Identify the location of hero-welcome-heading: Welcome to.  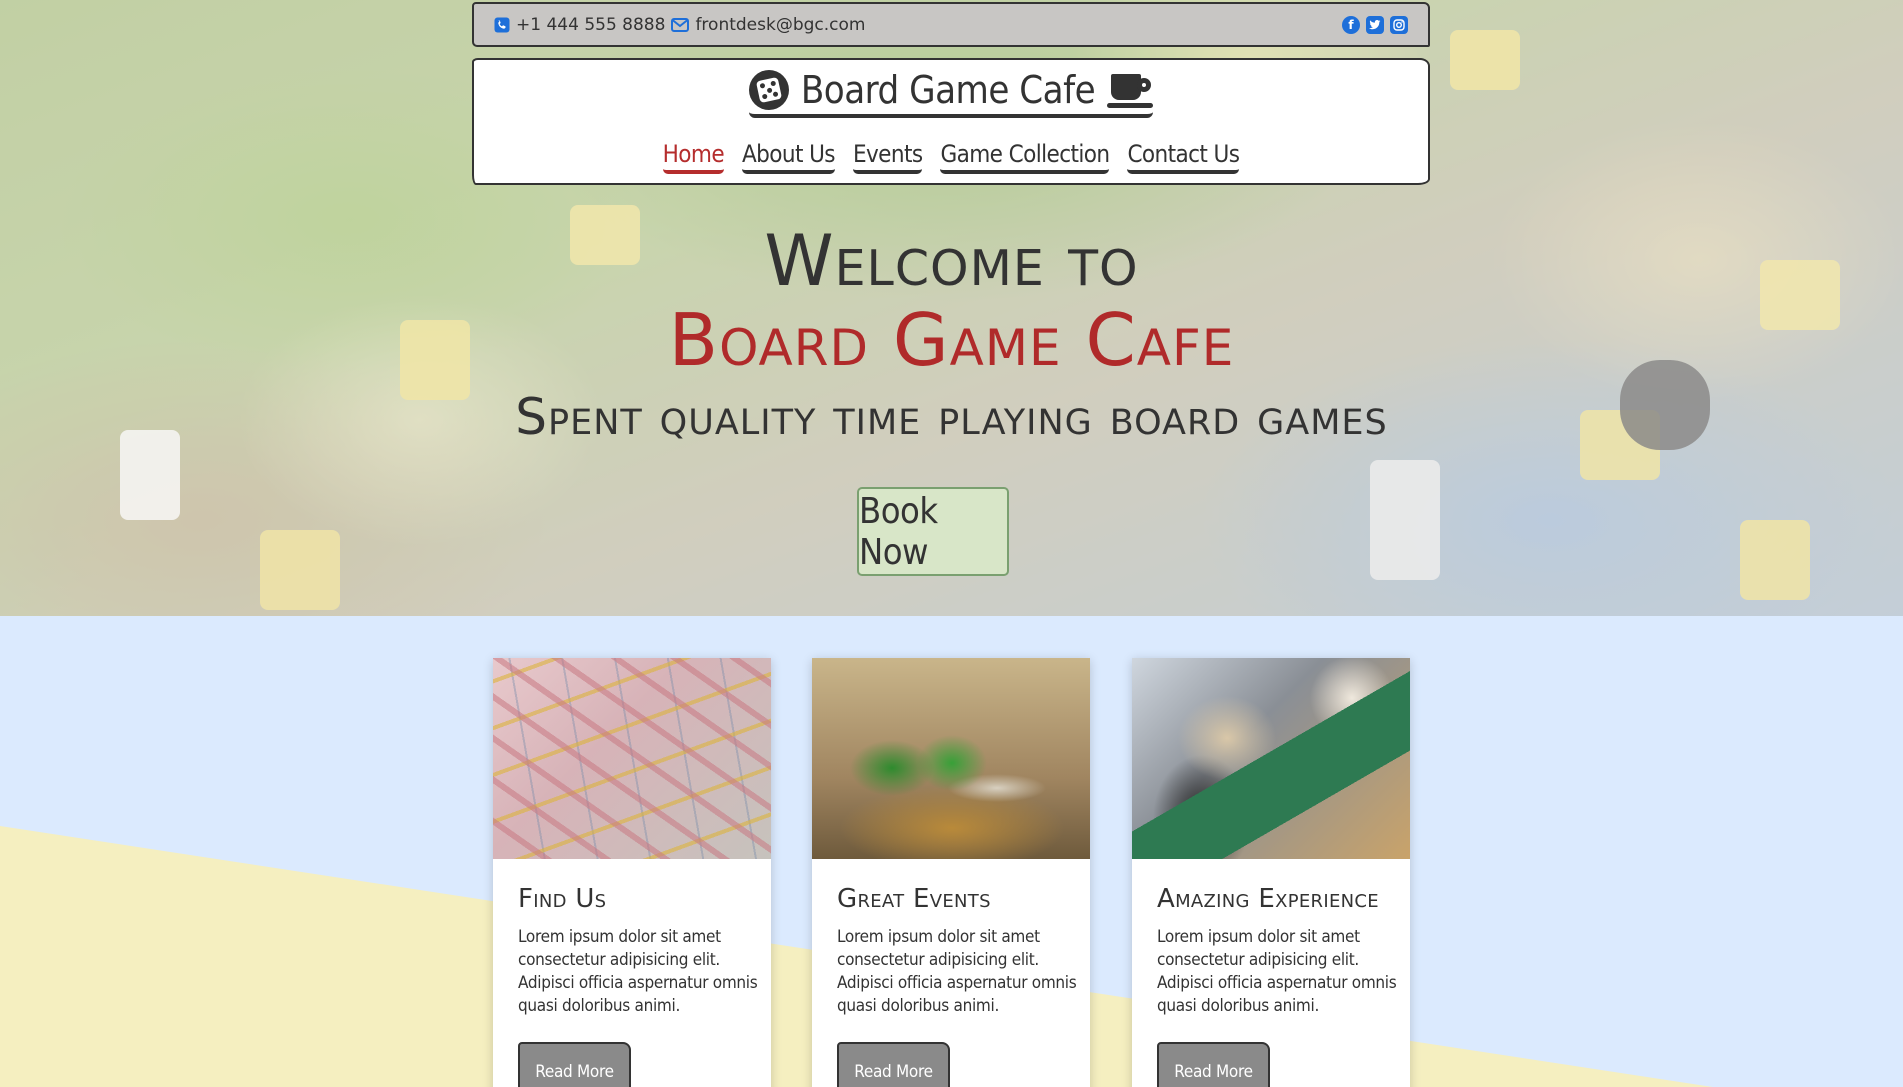
(951, 261).